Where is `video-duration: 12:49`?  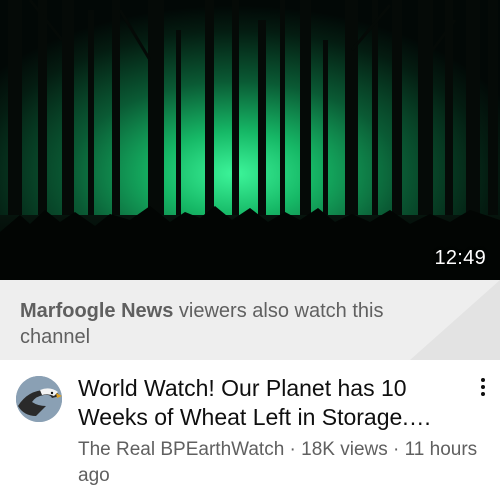
video-duration: 12:49 is located at coordinates (460, 258).